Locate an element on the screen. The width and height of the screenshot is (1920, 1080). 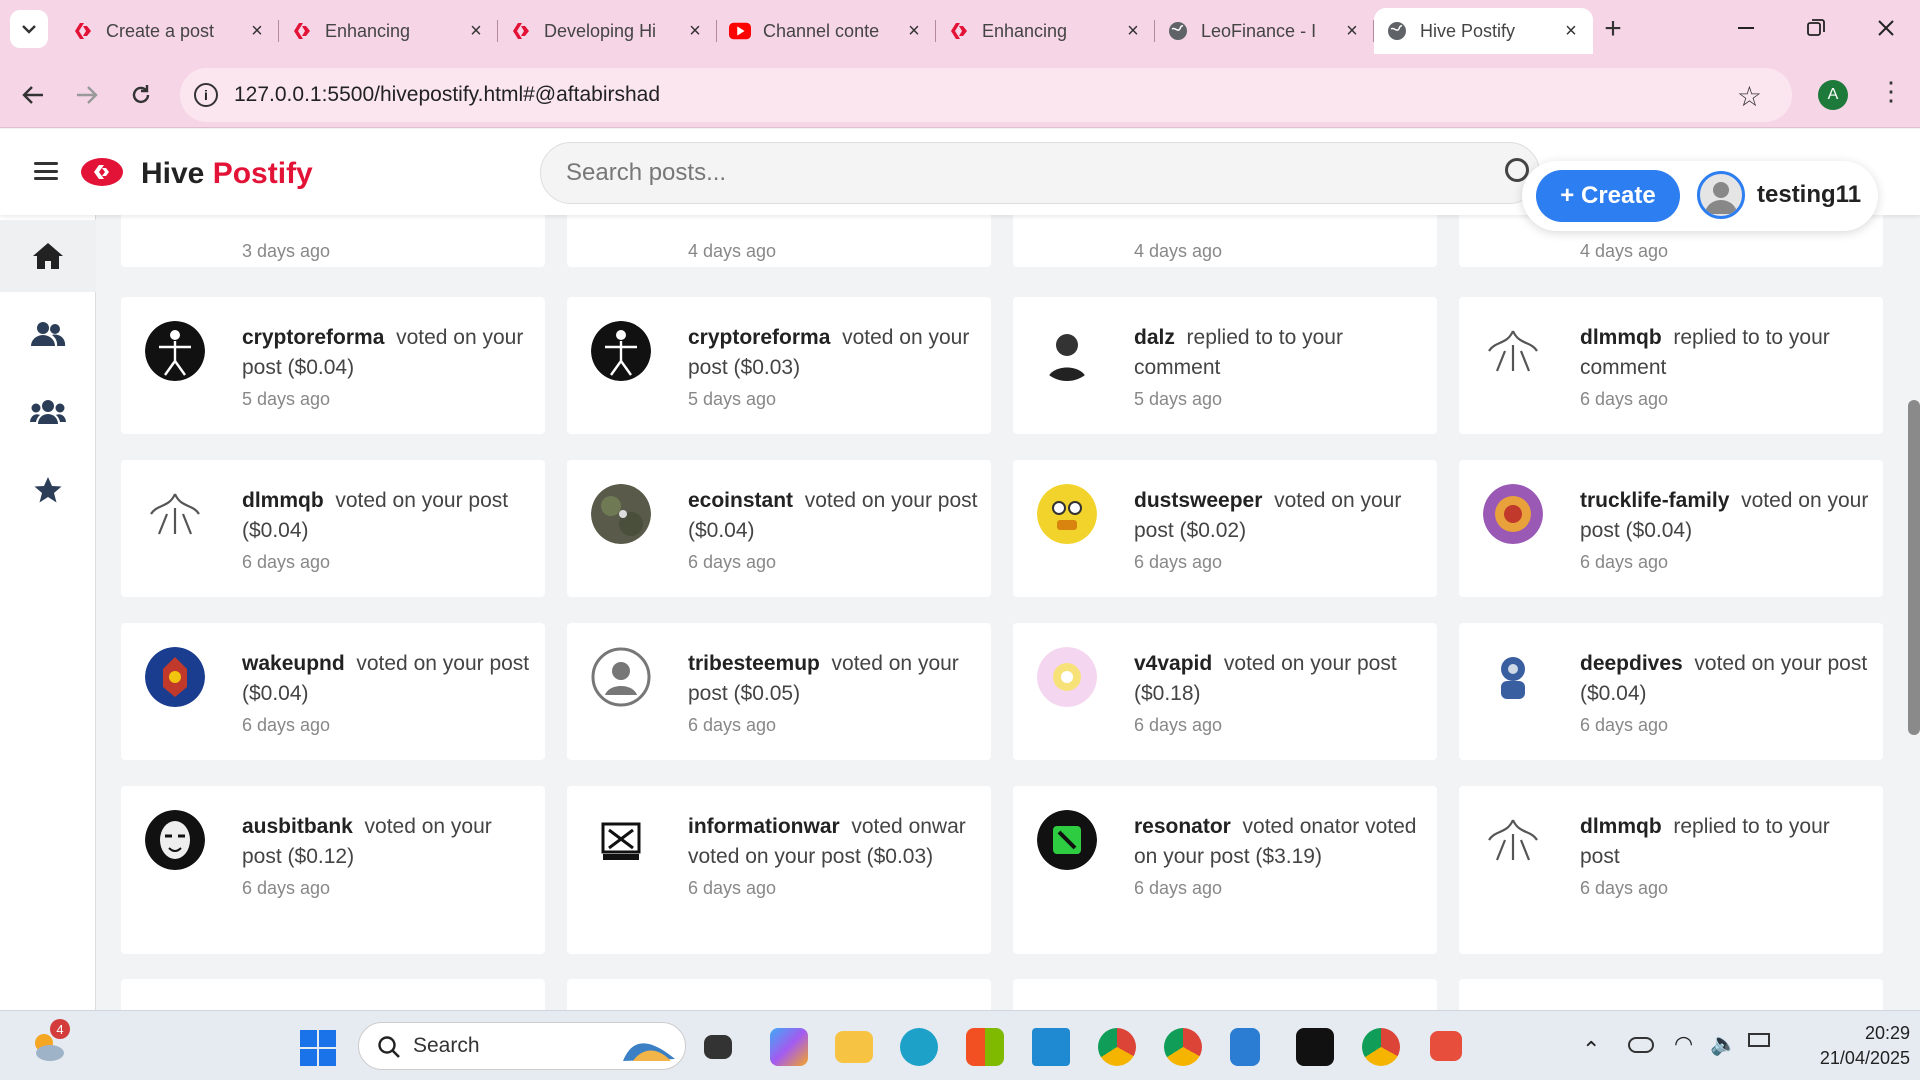
task-view-icon is located at coordinates (718, 1047).